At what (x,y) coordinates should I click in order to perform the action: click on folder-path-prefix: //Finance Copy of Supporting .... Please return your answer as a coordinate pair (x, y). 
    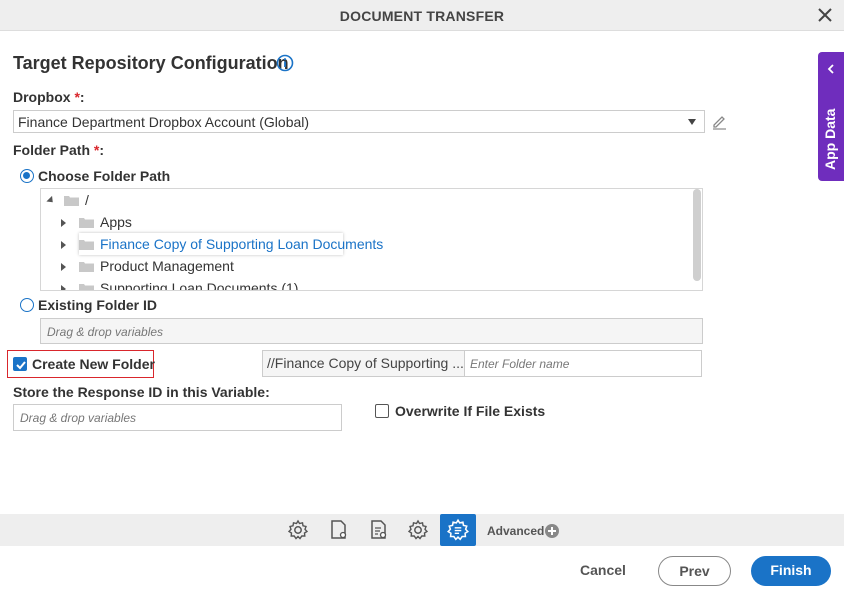
    Looking at the image, I should click on (364, 363).